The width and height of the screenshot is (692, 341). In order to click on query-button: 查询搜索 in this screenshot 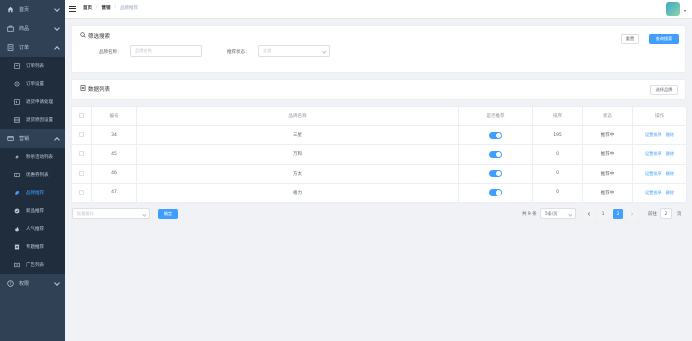, I will do `click(664, 39)`.